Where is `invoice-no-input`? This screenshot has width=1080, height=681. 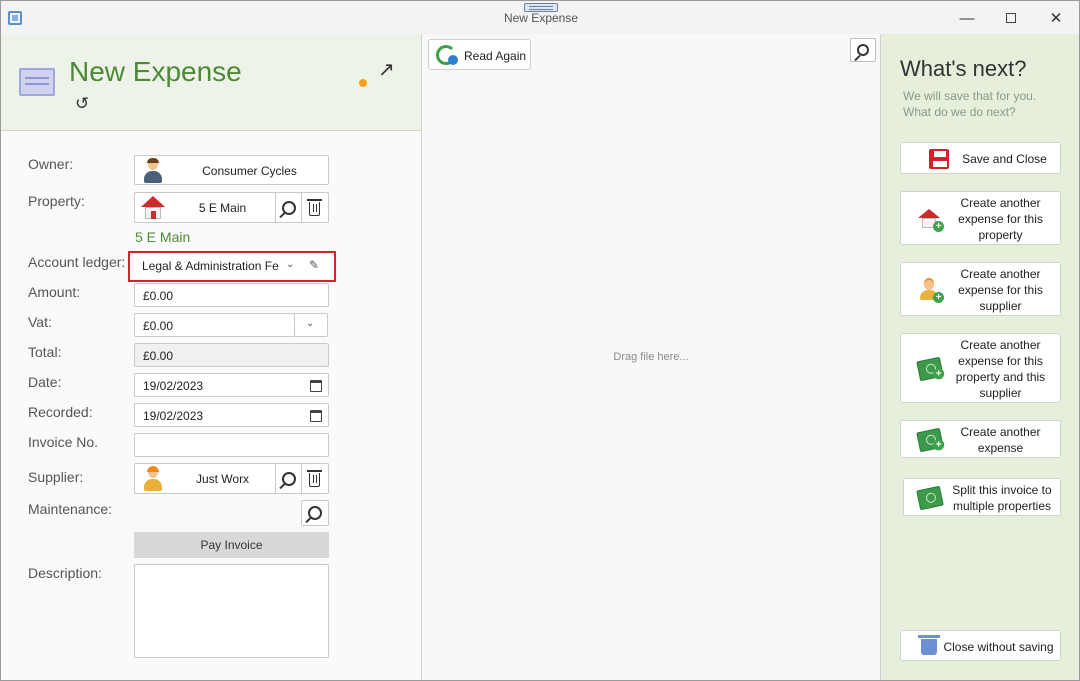 invoice-no-input is located at coordinates (231, 445).